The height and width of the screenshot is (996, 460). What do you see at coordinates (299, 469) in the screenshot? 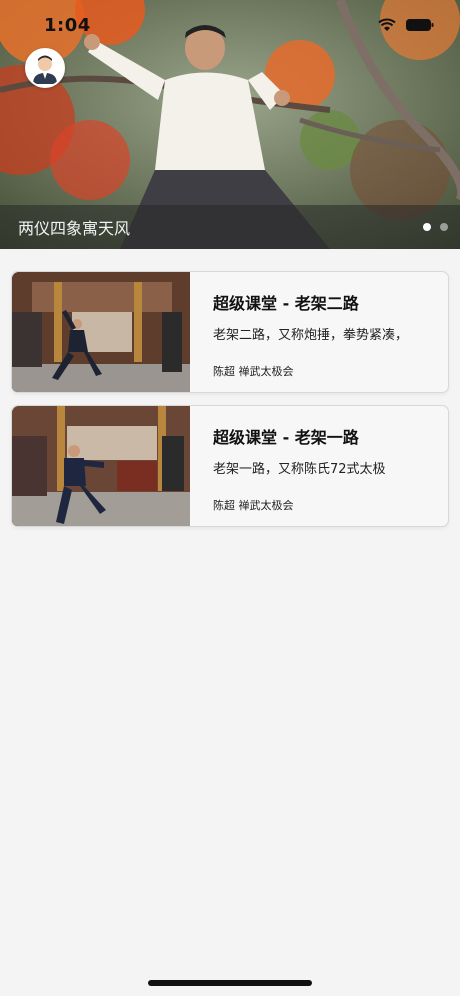
I see `video-description: 老架一路，又称陈氏72式太极` at bounding box center [299, 469].